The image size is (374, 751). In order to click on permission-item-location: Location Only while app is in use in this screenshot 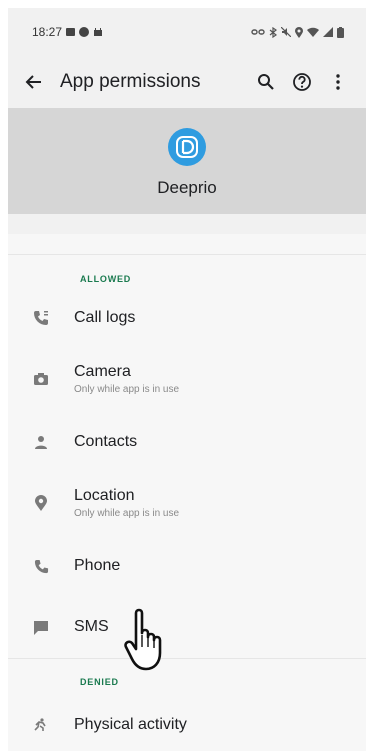, I will do `click(187, 503)`.